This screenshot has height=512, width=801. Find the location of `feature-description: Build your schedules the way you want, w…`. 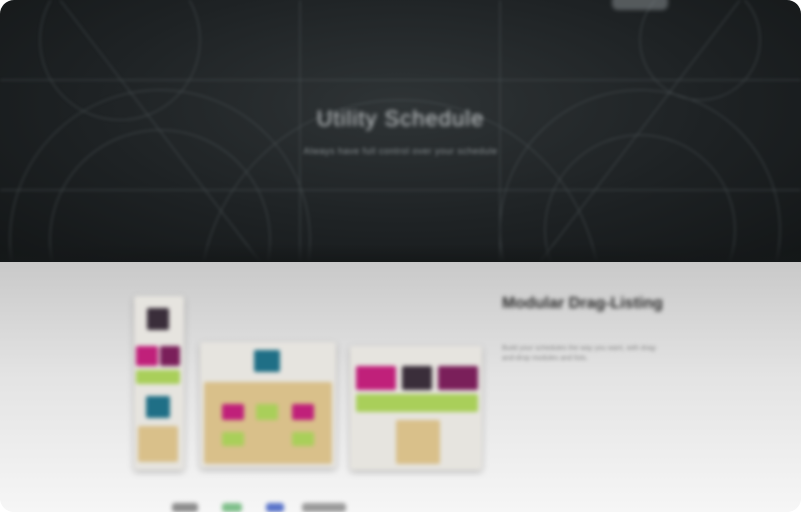

feature-description: Build your schedules the way you want, w… is located at coordinates (580, 353).